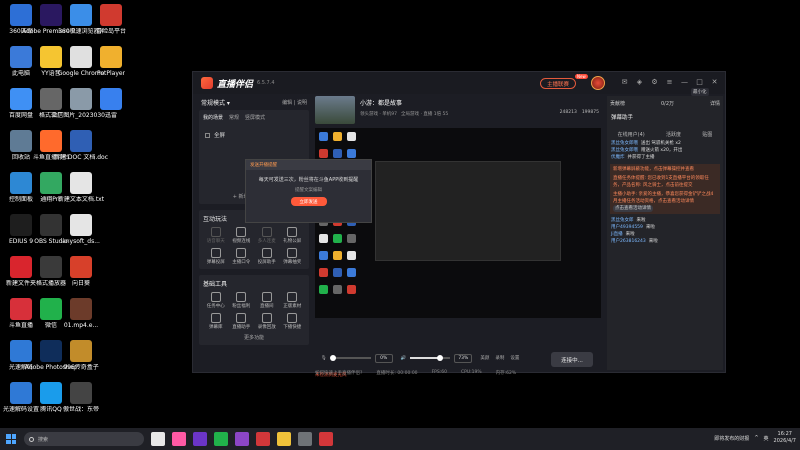  Describe the element at coordinates (669, 81) in the screenshot. I see `menu-icon: ≡` at that location.